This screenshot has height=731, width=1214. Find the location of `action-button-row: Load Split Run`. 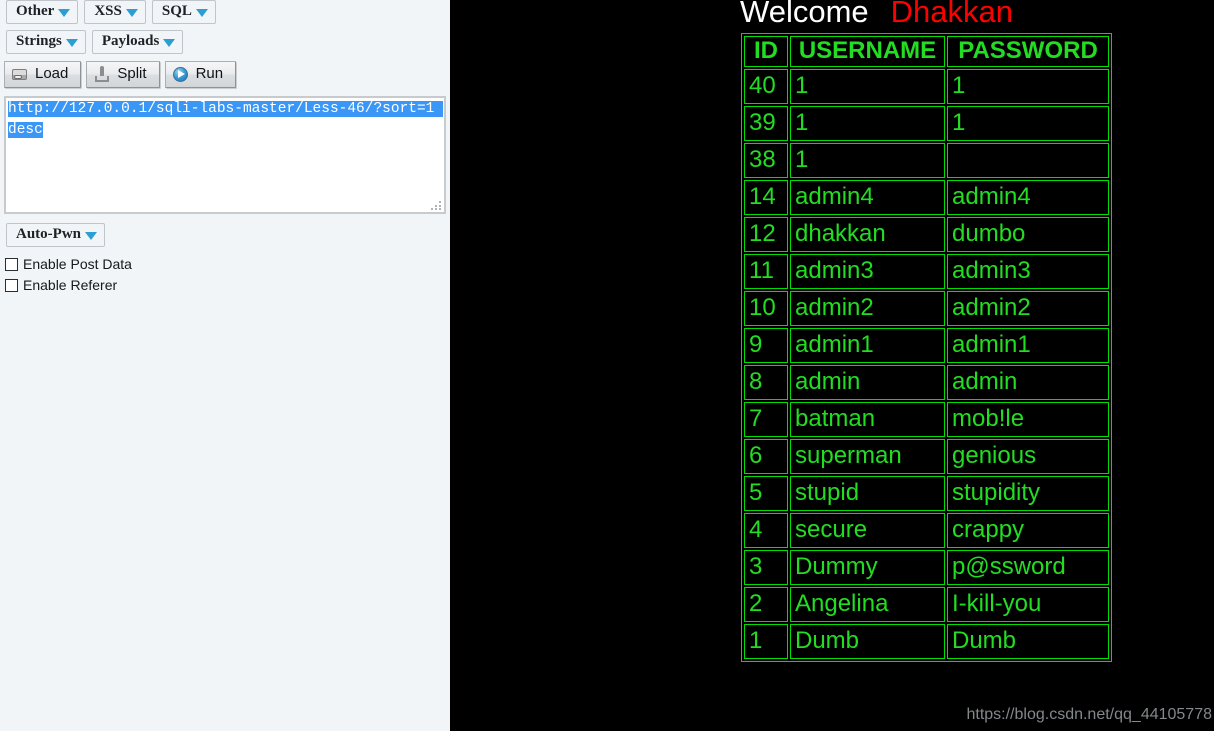

action-button-row: Load Split Run is located at coordinates (225, 71).